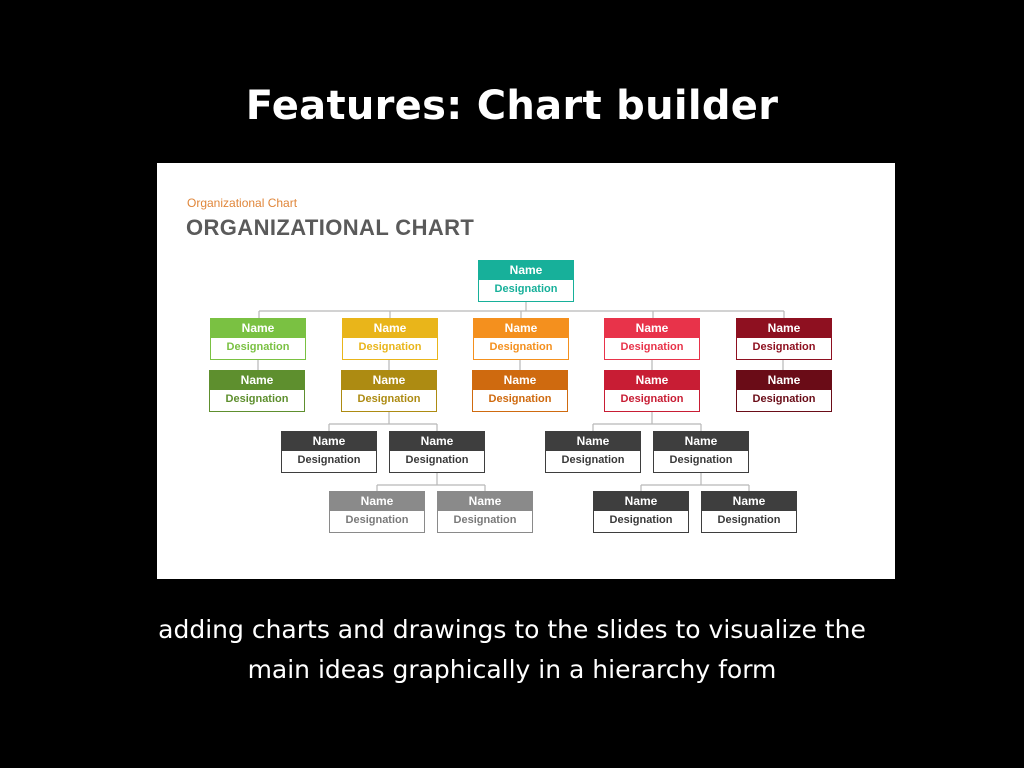 This screenshot has width=1024, height=768. I want to click on org-node-gray-r2: Name Designation, so click(701, 452).